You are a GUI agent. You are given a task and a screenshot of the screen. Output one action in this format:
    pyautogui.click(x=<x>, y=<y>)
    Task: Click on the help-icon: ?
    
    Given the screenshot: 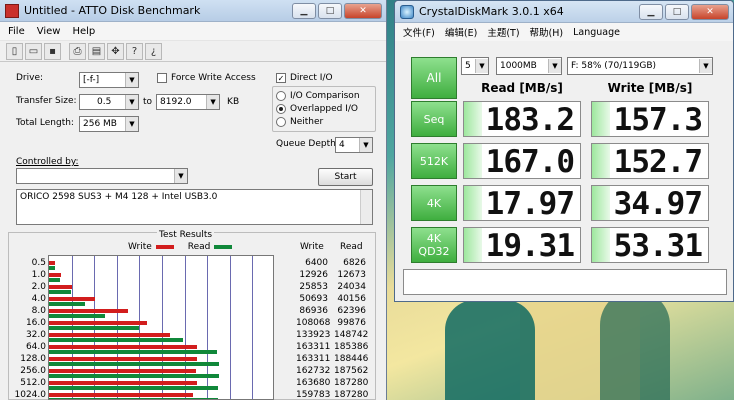 What is the action you would take?
    pyautogui.click(x=134, y=51)
    